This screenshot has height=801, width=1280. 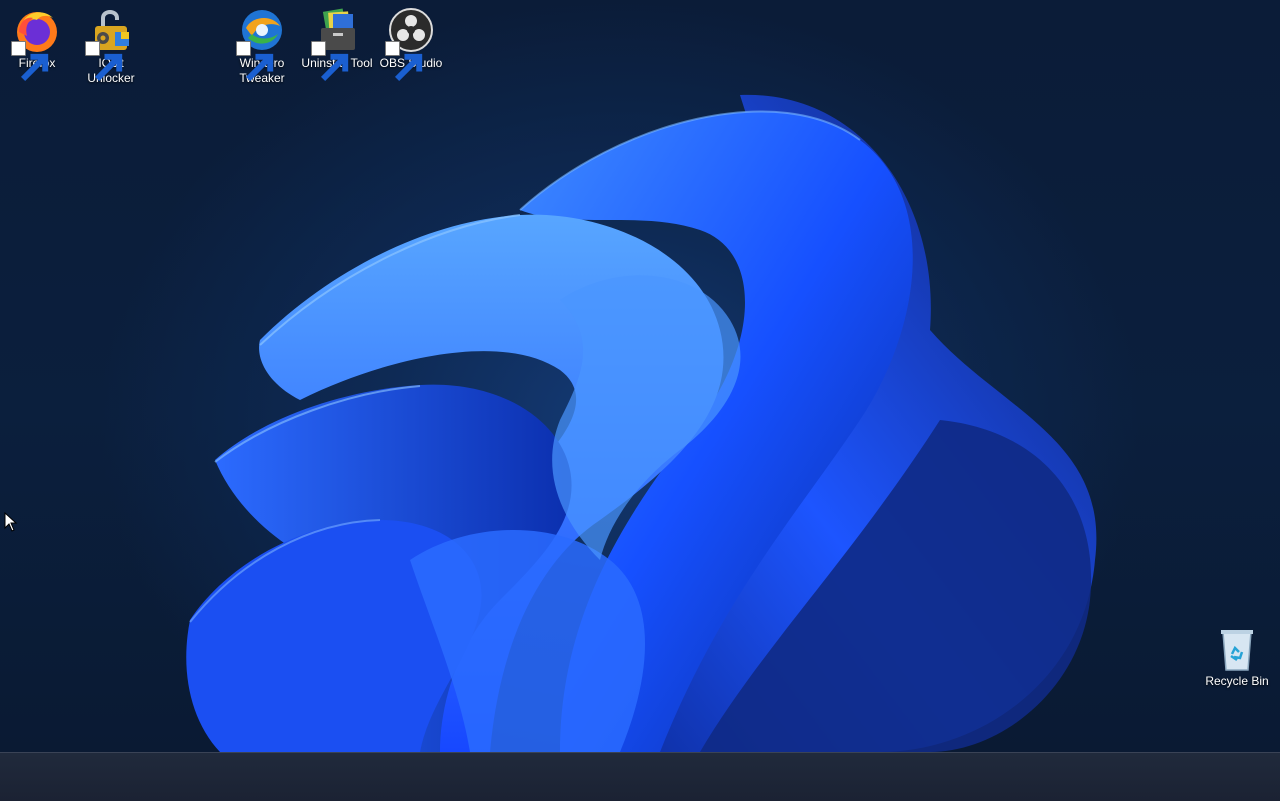 What do you see at coordinates (640, 776) in the screenshot?
I see `taskbar` at bounding box center [640, 776].